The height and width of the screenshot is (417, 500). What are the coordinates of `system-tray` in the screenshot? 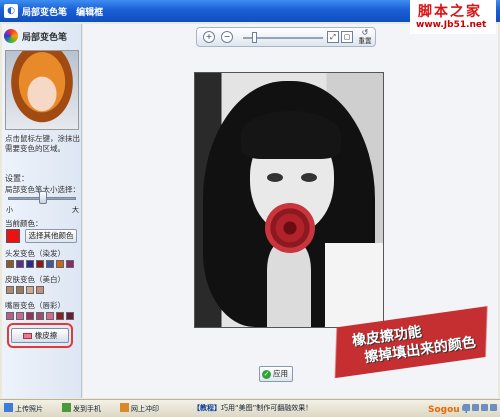 It's located at (481, 407).